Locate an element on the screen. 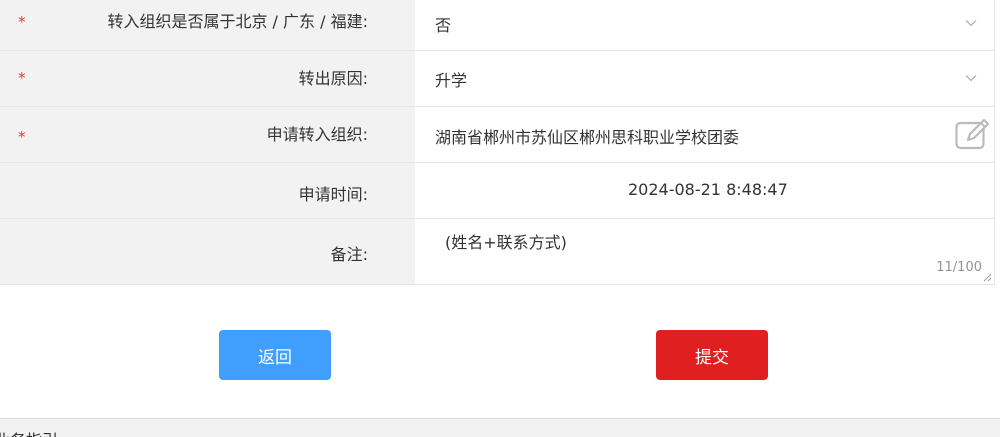 Image resolution: width=1000 pixels, height=437 pixels. label-region: 转入组织是否属于北京 / 广东 / 福建: is located at coordinates (237, 21).